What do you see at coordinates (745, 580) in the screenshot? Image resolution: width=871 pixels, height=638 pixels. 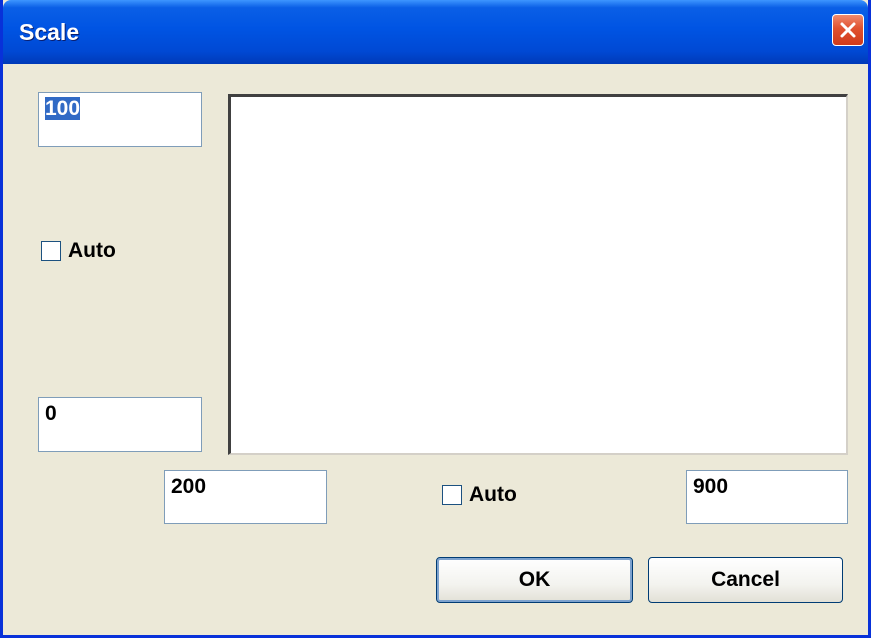 I see `cancel-button: Cancel` at bounding box center [745, 580].